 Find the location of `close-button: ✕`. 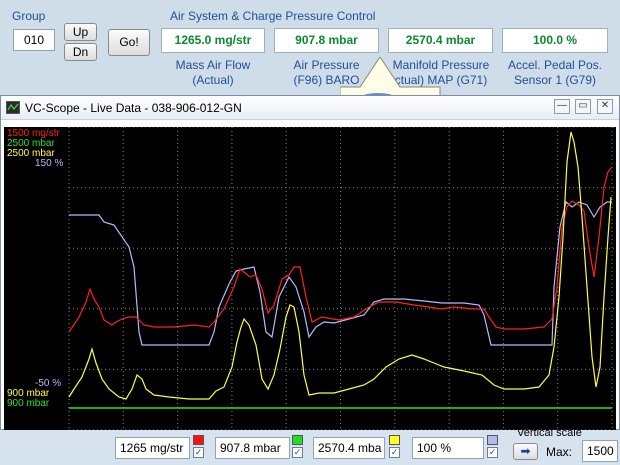

close-button: ✕ is located at coordinates (605, 106).